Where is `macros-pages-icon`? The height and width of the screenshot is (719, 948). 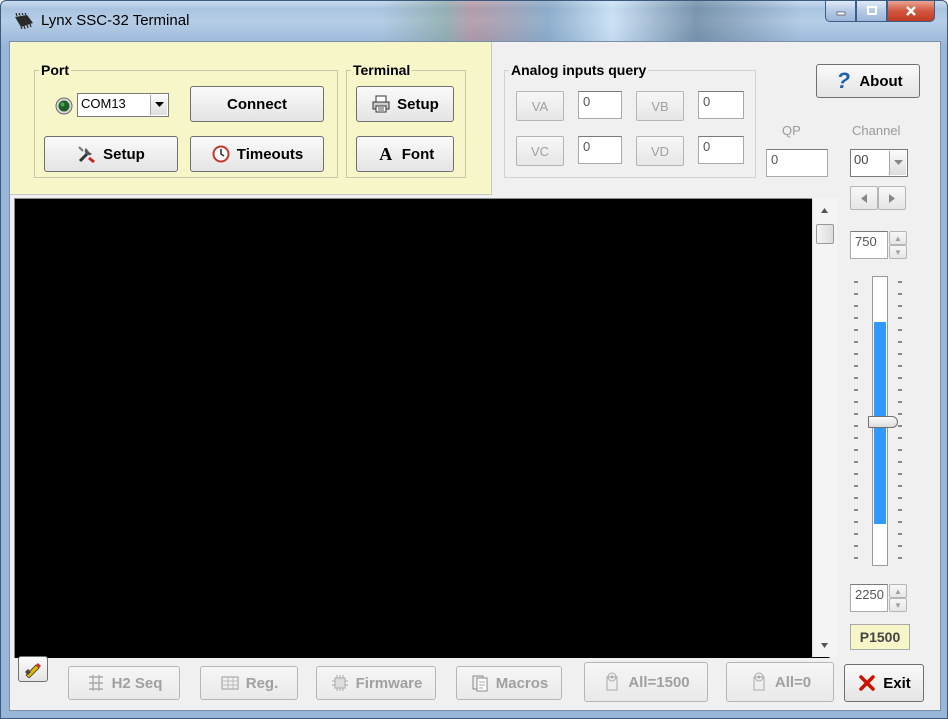 macros-pages-icon is located at coordinates (480, 683).